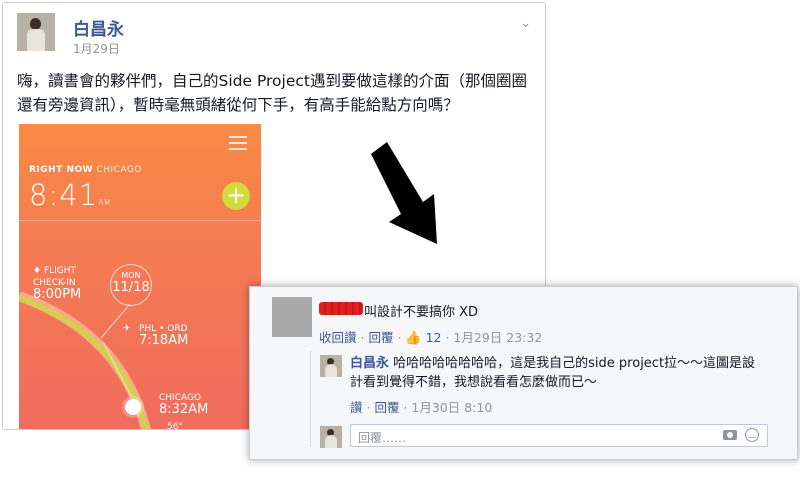 The image size is (800, 477). Describe the element at coordinates (752, 435) in the screenshot. I see `emoji-icon: ‿` at that location.